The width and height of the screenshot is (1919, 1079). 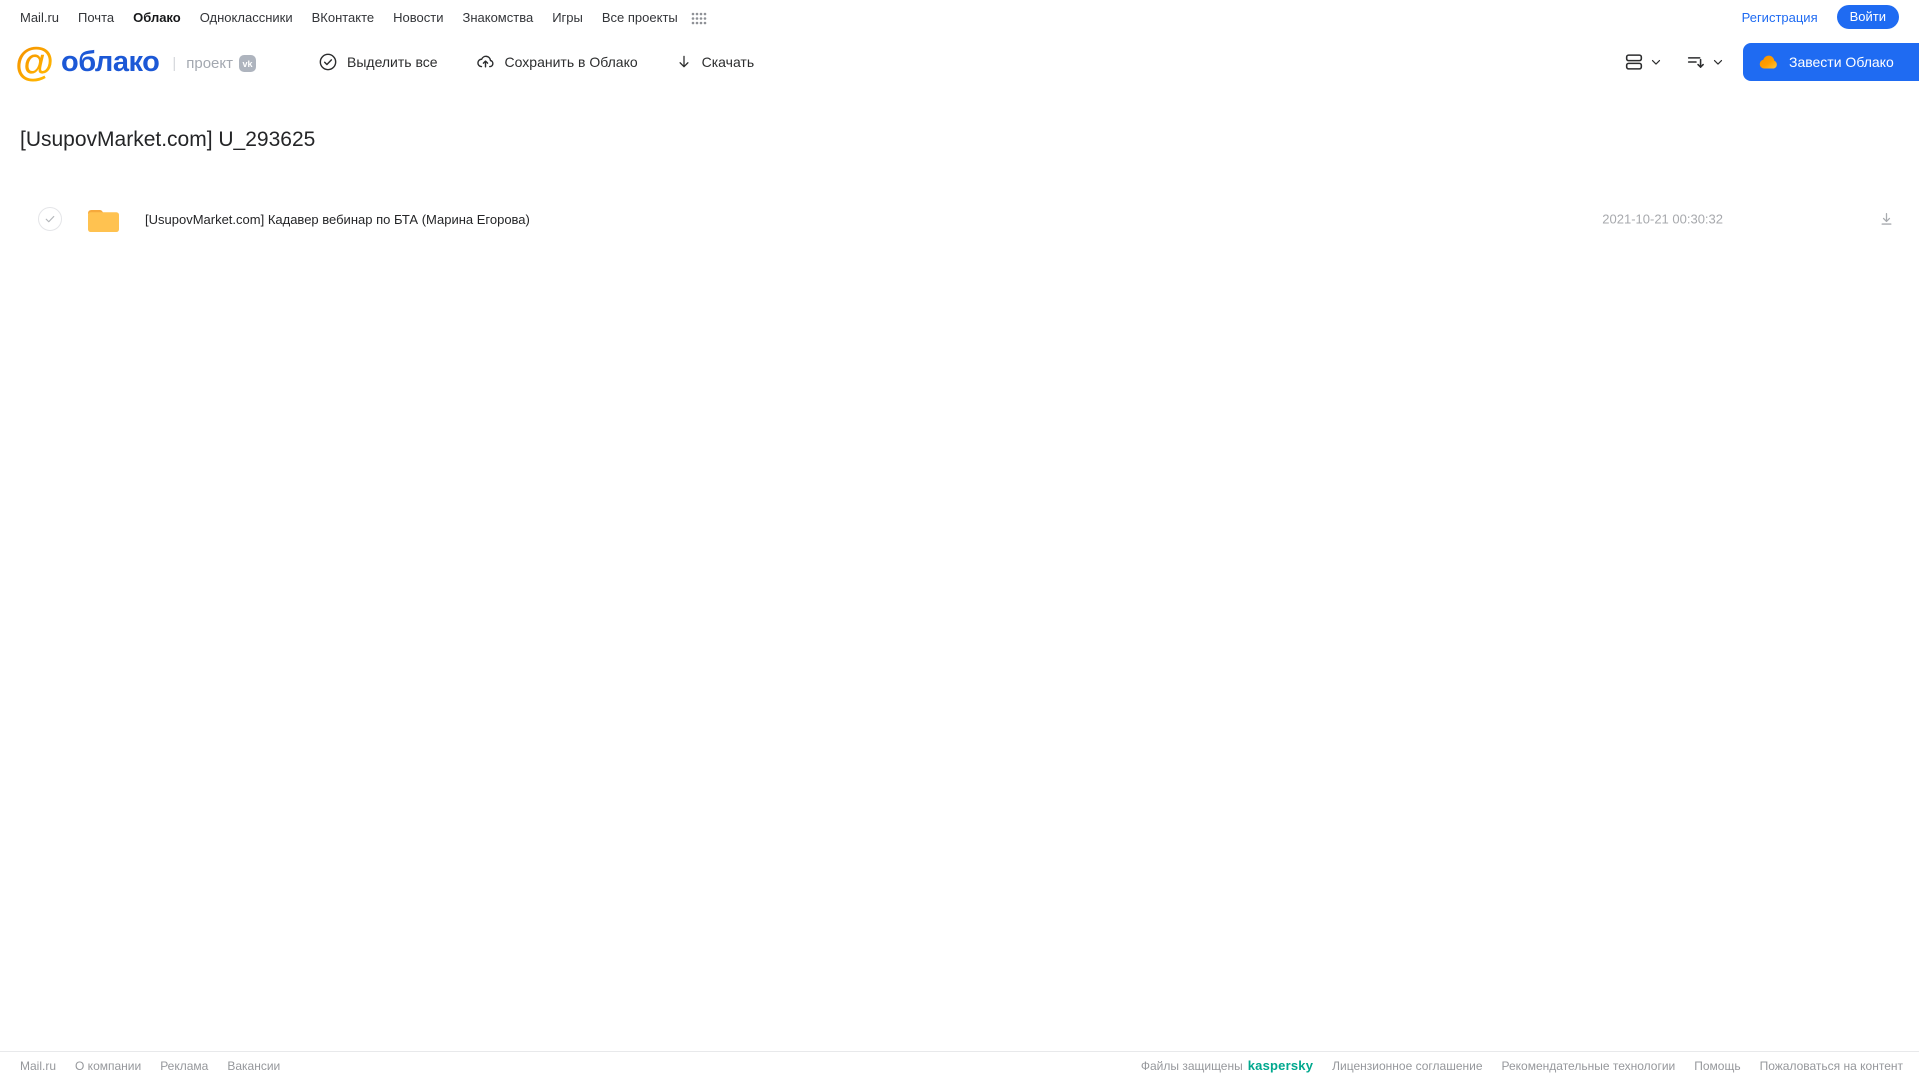 I want to click on toolbar: Выделить все Сохранить в Облако Скачать, so click(x=536, y=62).